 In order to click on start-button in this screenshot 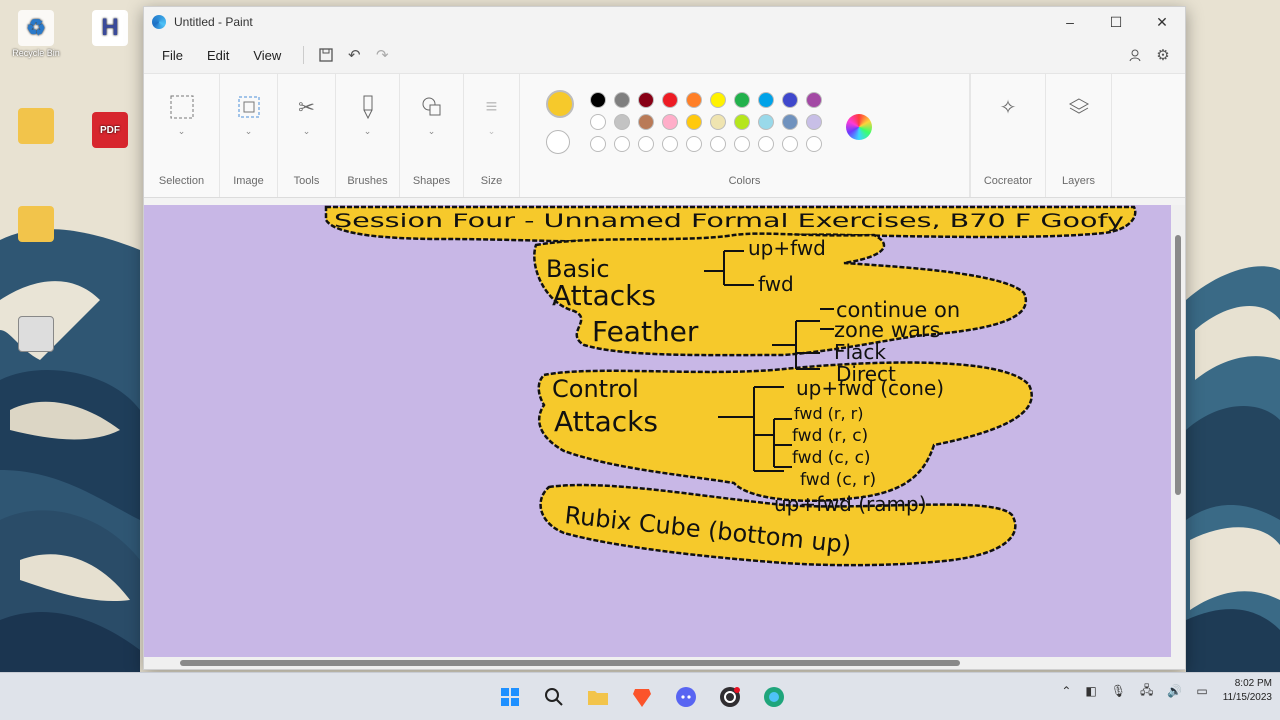, I will do `click(510, 697)`.